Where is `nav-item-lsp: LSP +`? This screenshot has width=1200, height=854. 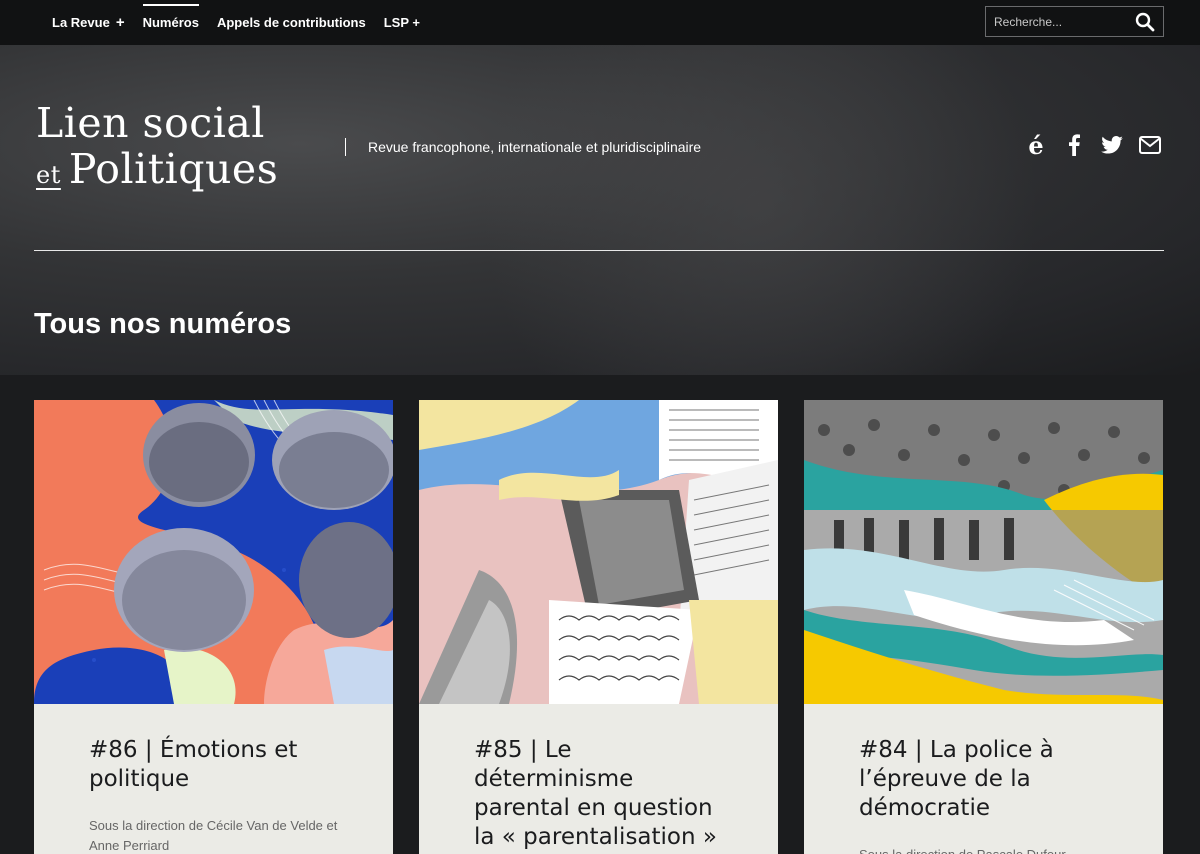 nav-item-lsp: LSP + is located at coordinates (402, 22).